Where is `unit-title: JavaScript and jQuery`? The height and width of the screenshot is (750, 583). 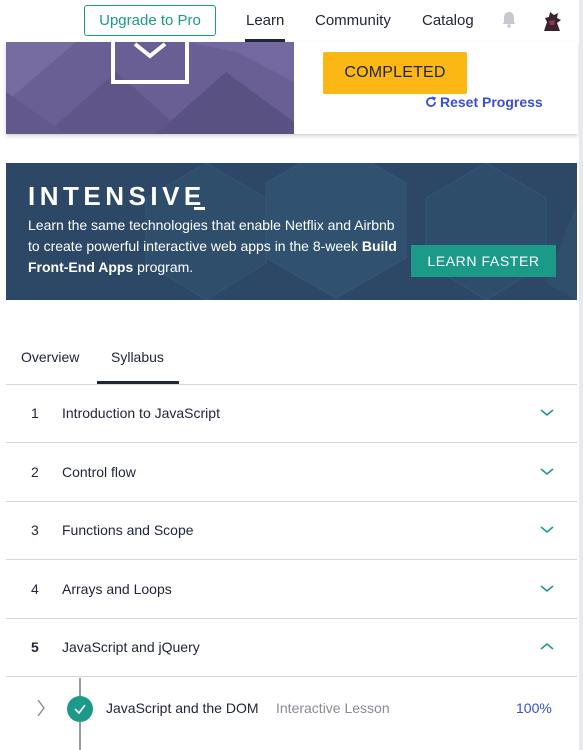
unit-title: JavaScript and jQuery is located at coordinates (131, 647).